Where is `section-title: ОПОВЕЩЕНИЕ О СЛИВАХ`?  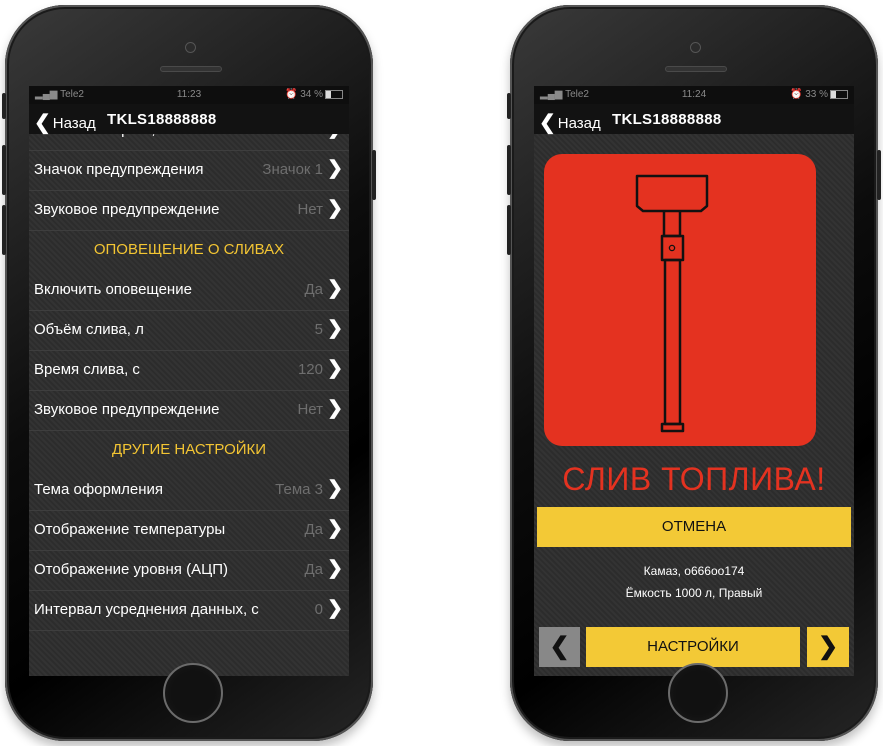
section-title: ОПОВЕЩЕНИЕ О СЛИВАХ is located at coordinates (189, 249).